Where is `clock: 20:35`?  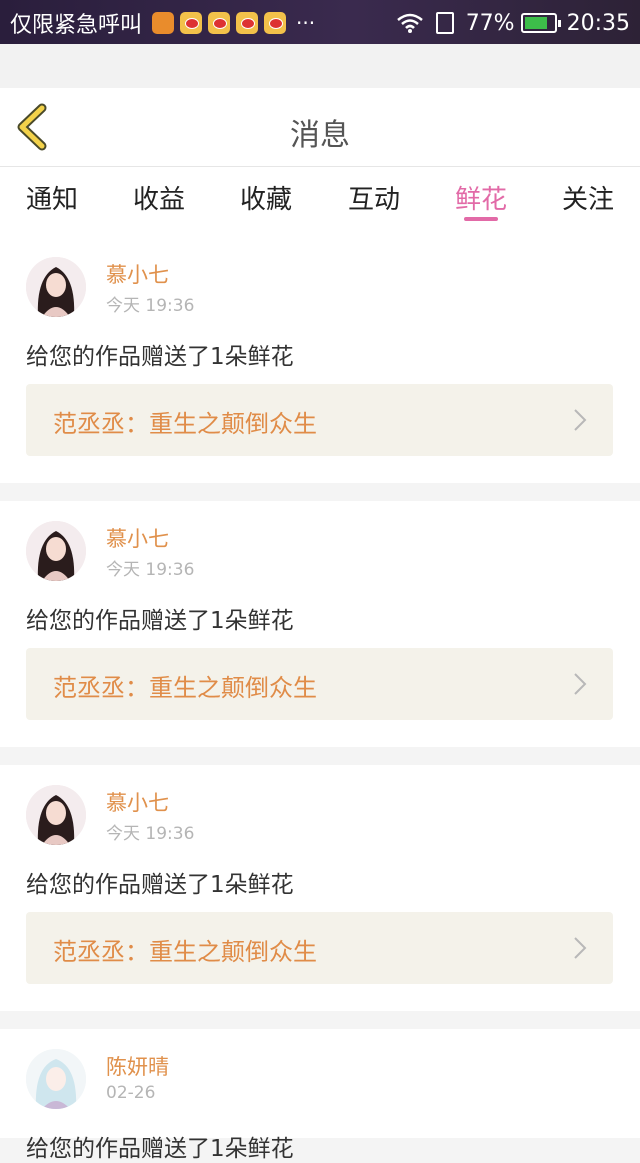
clock: 20:35 is located at coordinates (598, 23).